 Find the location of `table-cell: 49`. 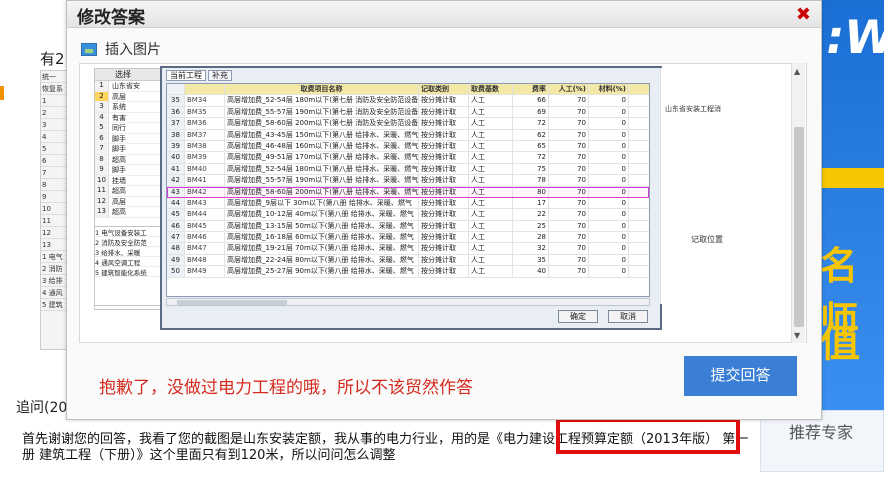

table-cell: 49 is located at coordinates (176, 260).